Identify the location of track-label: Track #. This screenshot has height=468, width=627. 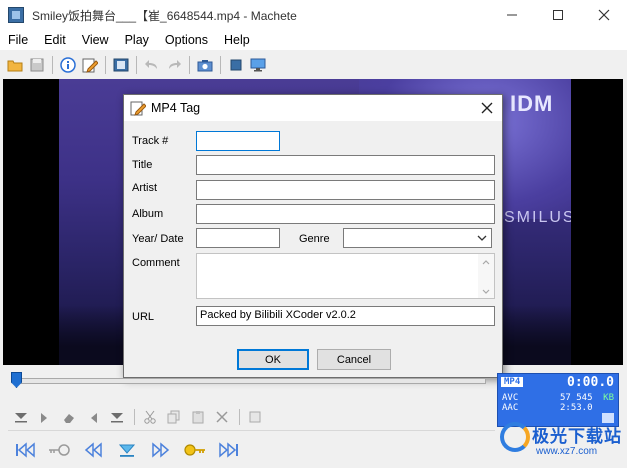
(150, 141).